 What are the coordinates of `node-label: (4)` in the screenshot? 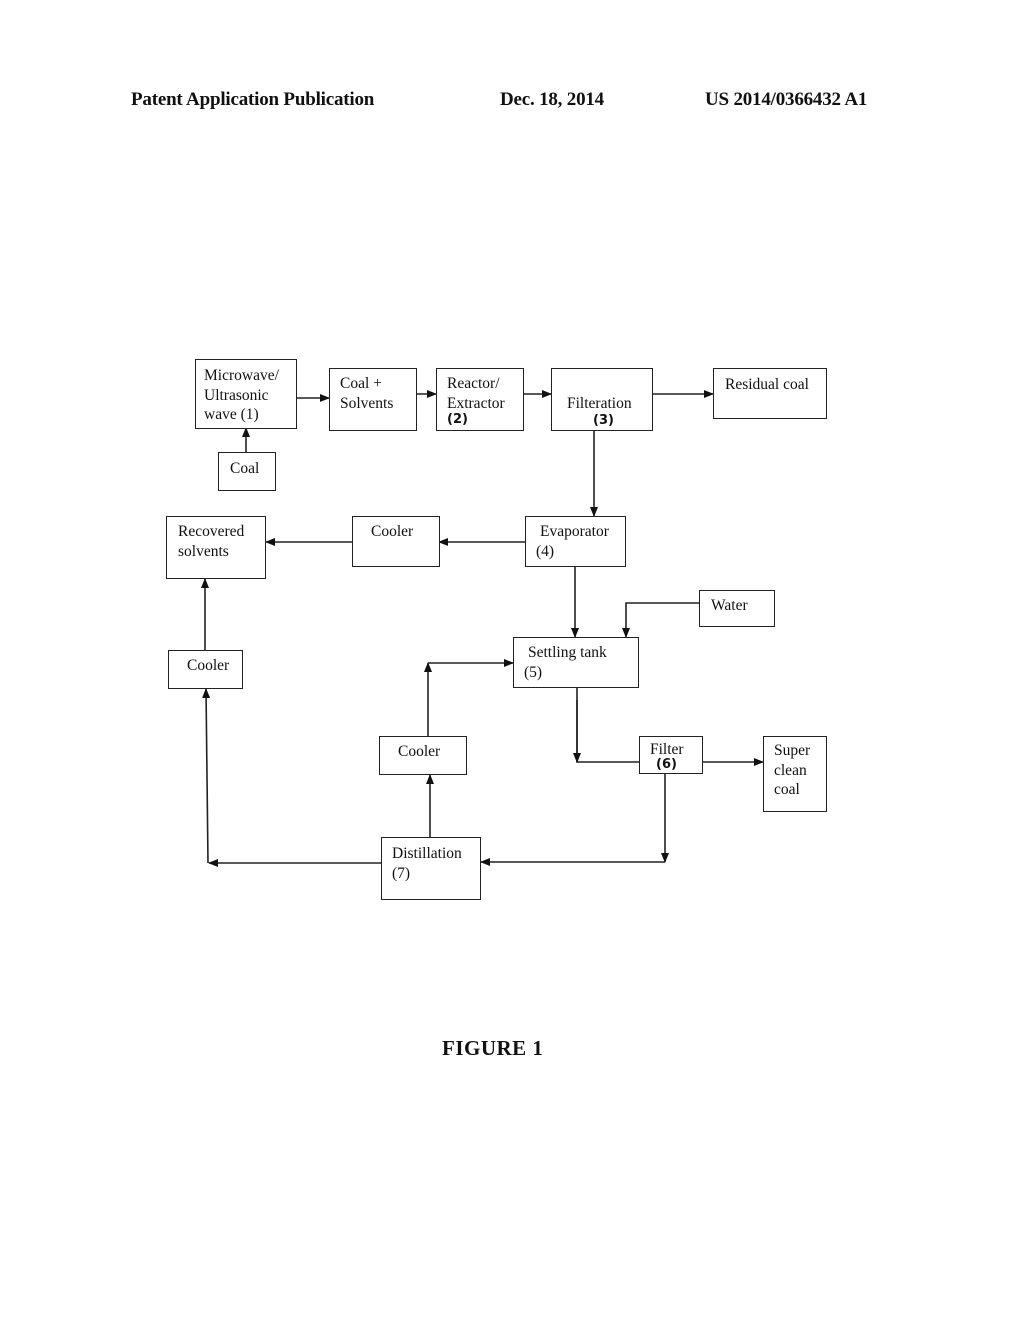 It's located at (545, 551).